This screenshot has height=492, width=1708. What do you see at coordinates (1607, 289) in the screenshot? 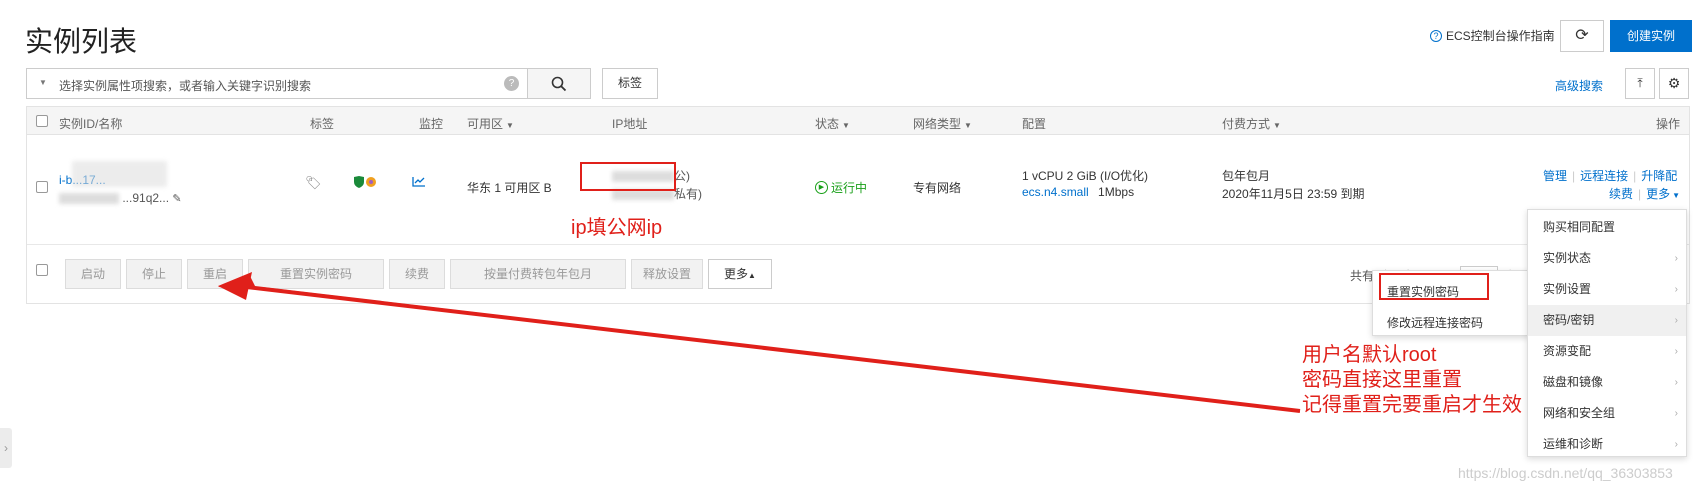
I see `menu-item-instance-settings: 实例设置 ›` at bounding box center [1607, 289].